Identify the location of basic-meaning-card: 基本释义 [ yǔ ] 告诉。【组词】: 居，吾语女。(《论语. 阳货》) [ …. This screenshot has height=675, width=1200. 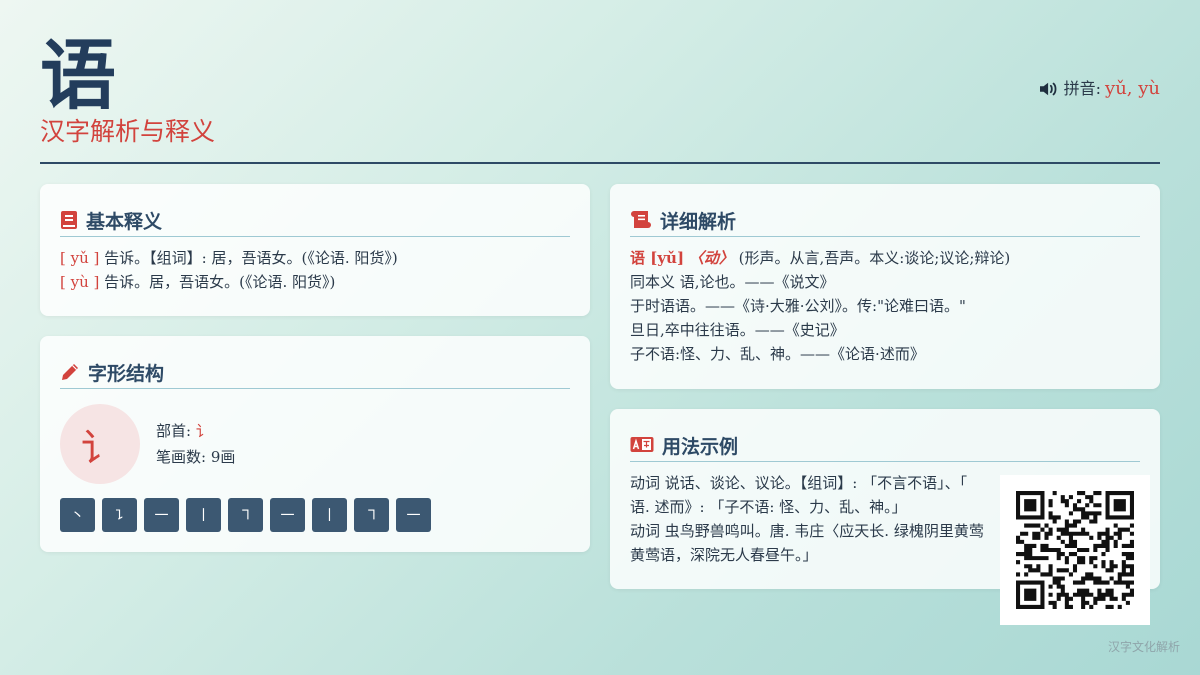
(315, 250).